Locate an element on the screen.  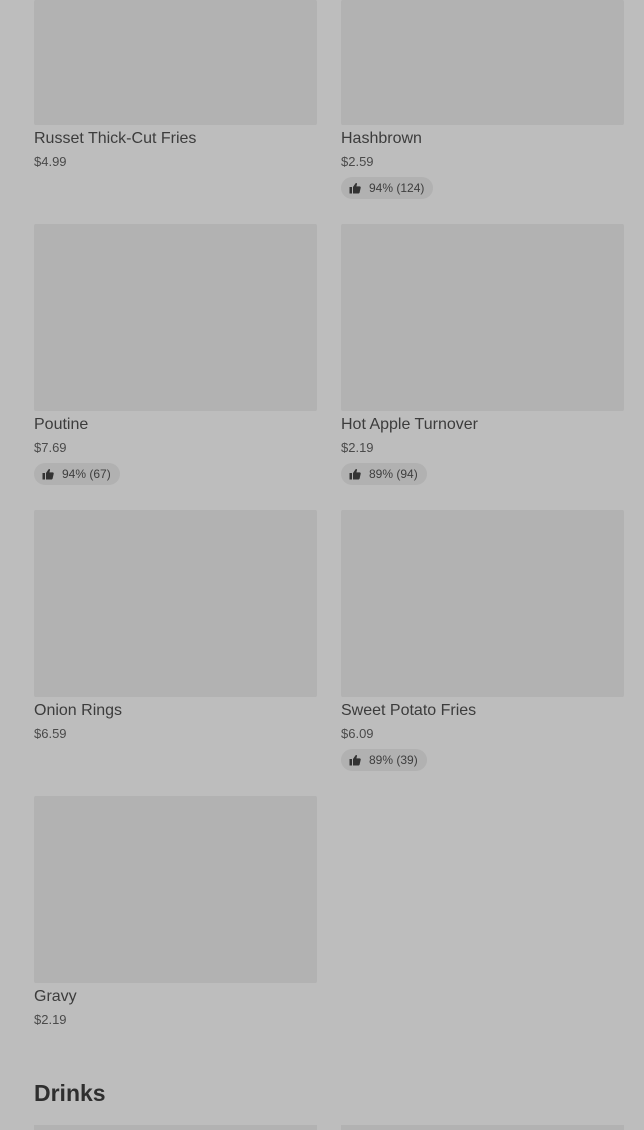
menu-item-russet-thick-cut-fries: Russet Thick-Cut Fries $4.99 is located at coordinates (175, 87).